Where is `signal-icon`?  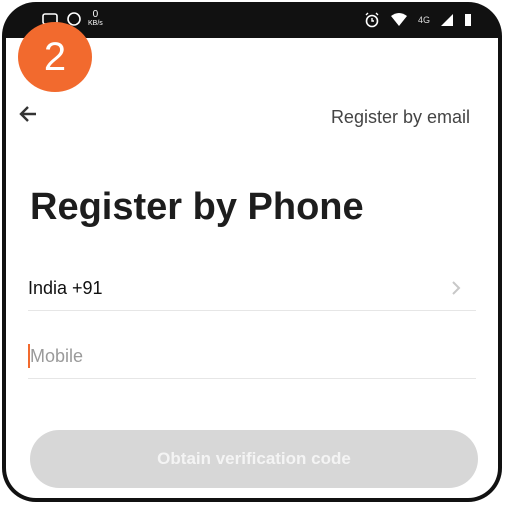
signal-icon is located at coordinates (447, 20).